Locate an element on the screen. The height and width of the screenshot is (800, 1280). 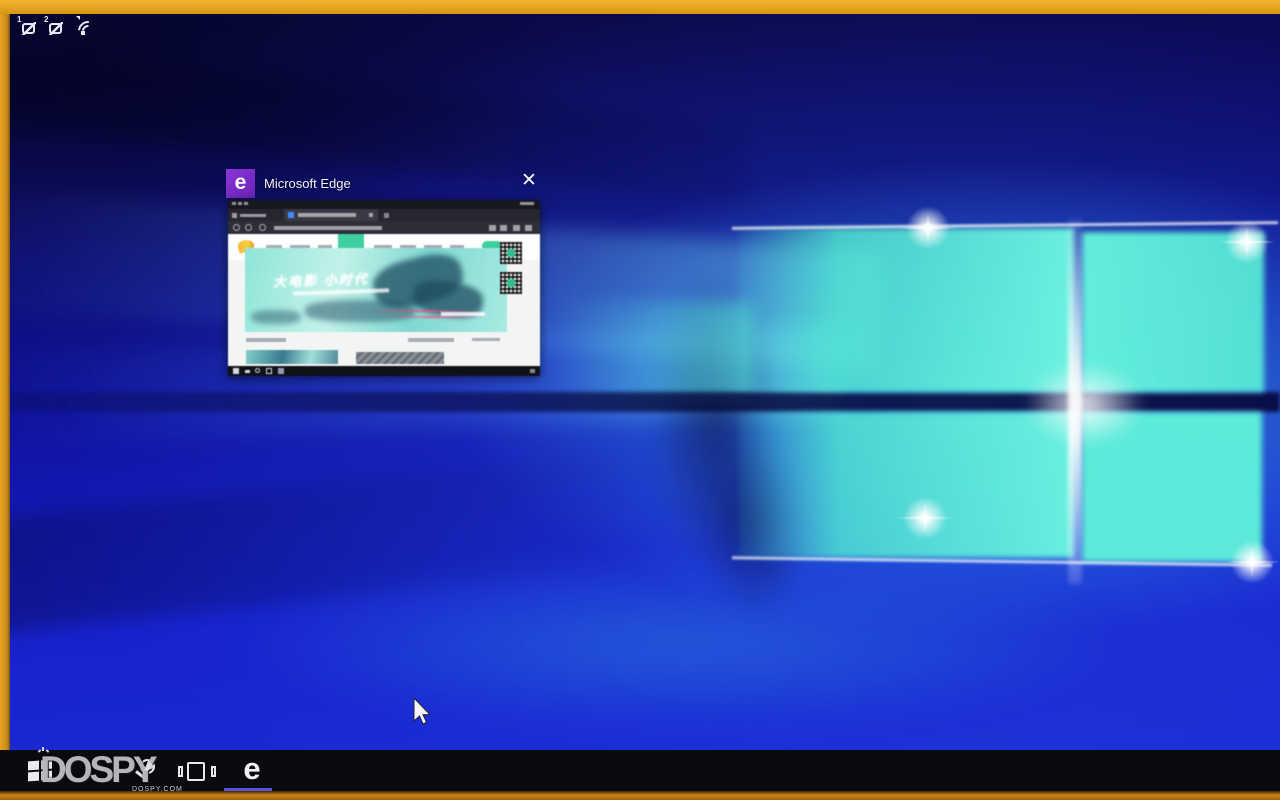
search-icon is located at coordinates (147, 766).